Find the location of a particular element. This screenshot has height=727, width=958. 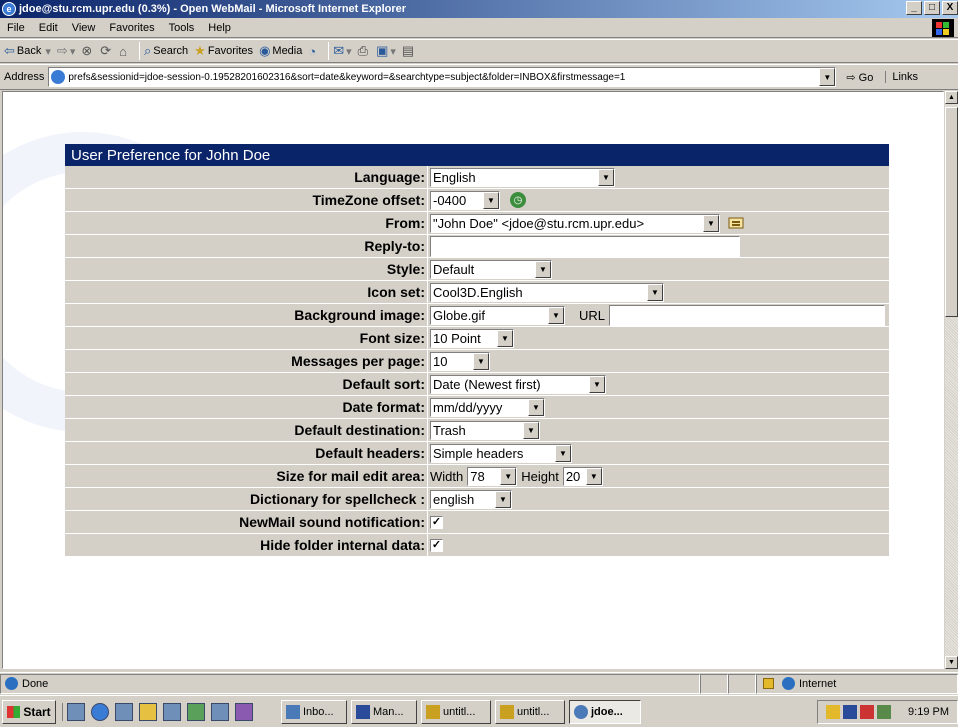

back-dropdown-icon: ▾ is located at coordinates (48, 51).